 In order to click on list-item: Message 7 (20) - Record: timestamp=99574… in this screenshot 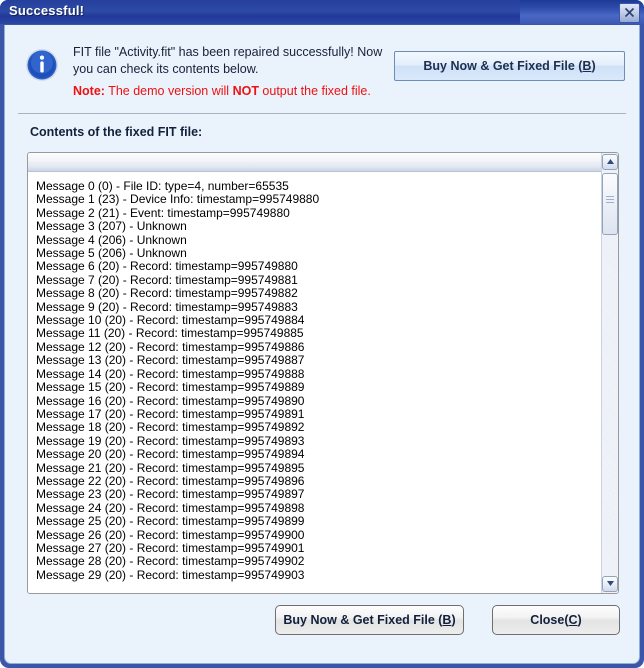, I will do `click(318, 280)`.